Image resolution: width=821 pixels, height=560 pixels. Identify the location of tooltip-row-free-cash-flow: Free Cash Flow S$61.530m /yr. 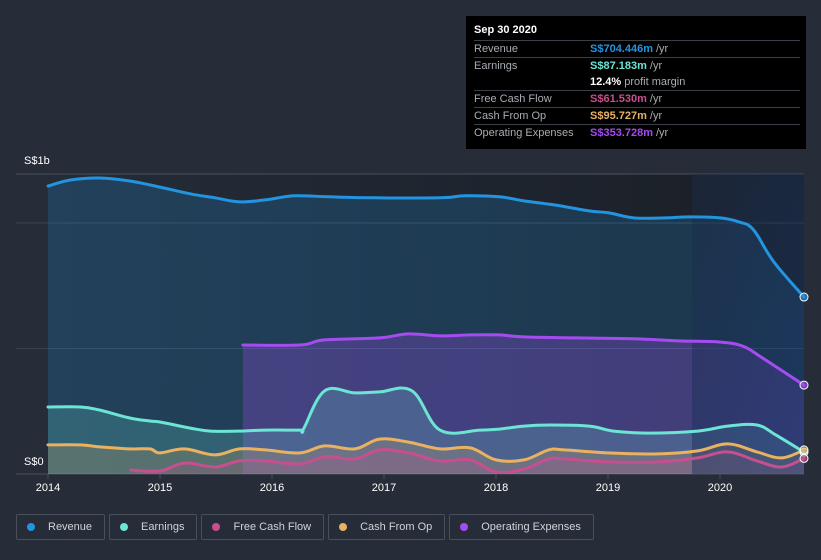
(637, 99).